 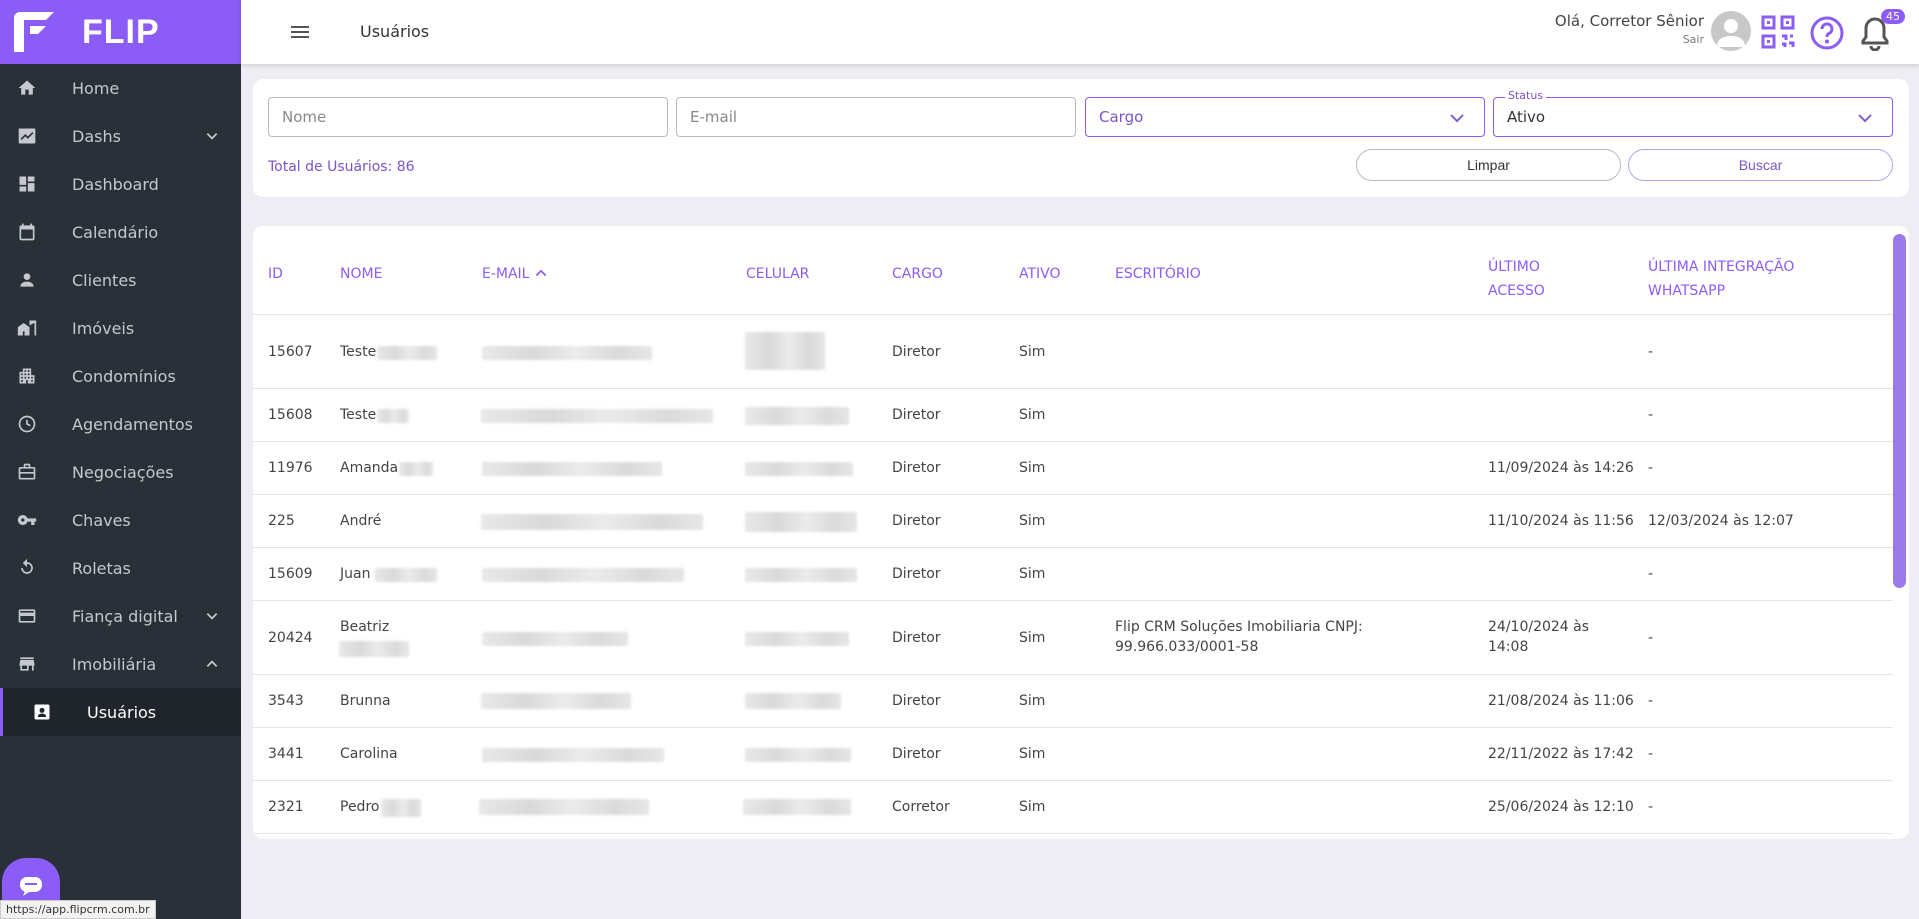 What do you see at coordinates (1073, 352) in the screenshot?
I see `table-row: 15607 Teste Diretor Sim -` at bounding box center [1073, 352].